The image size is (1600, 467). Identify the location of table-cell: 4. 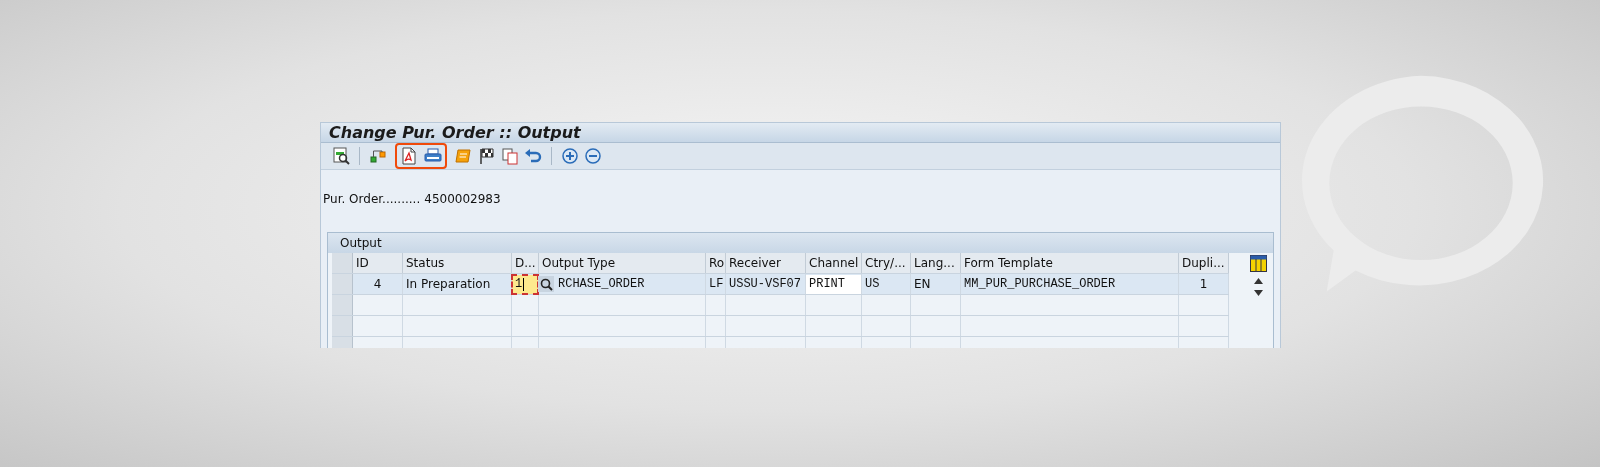
(377, 284).